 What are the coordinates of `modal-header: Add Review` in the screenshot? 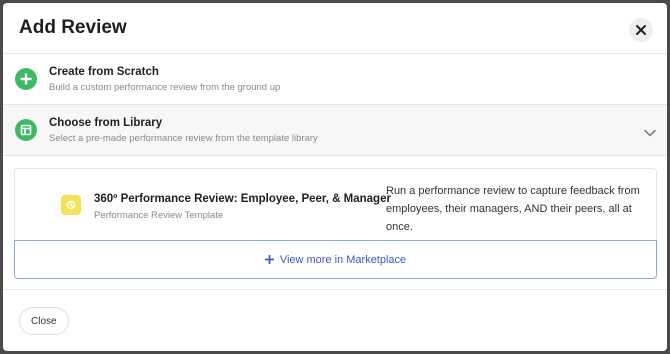 It's located at (335, 28).